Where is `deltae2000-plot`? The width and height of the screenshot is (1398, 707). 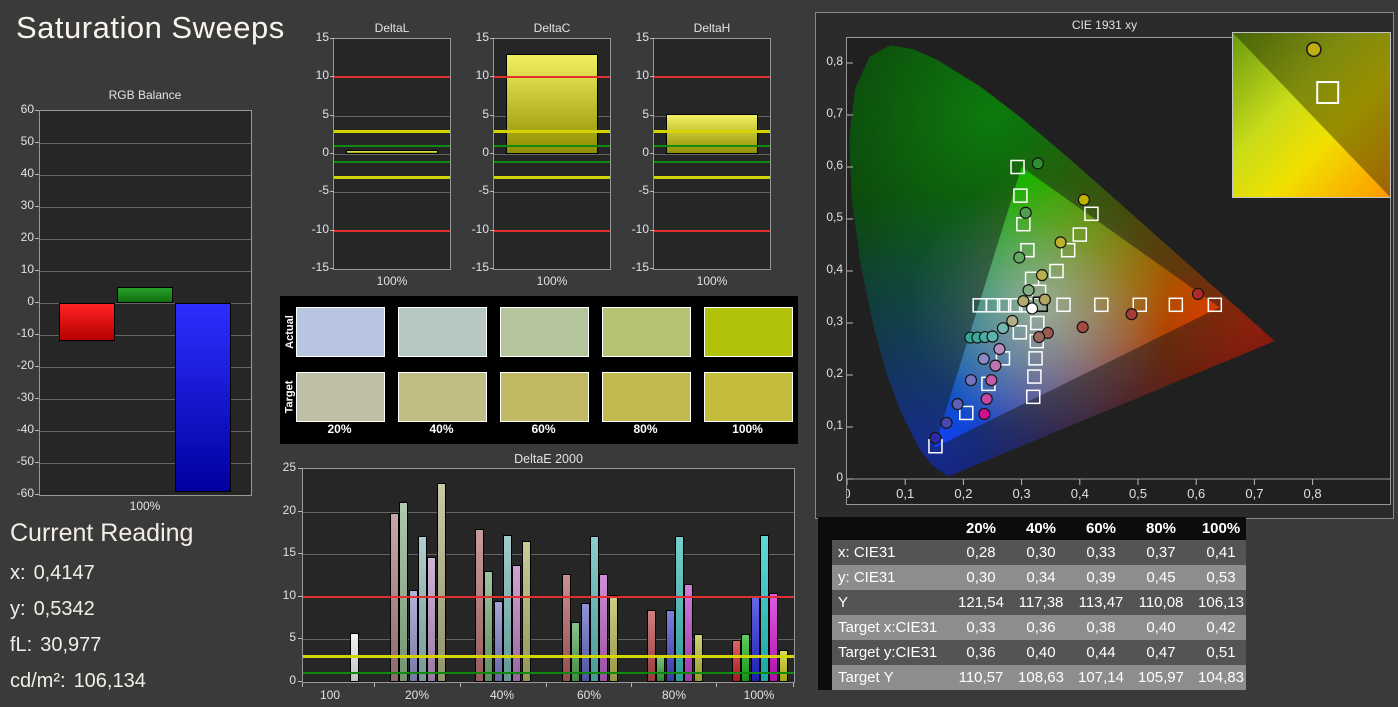 deltae2000-plot is located at coordinates (548, 575).